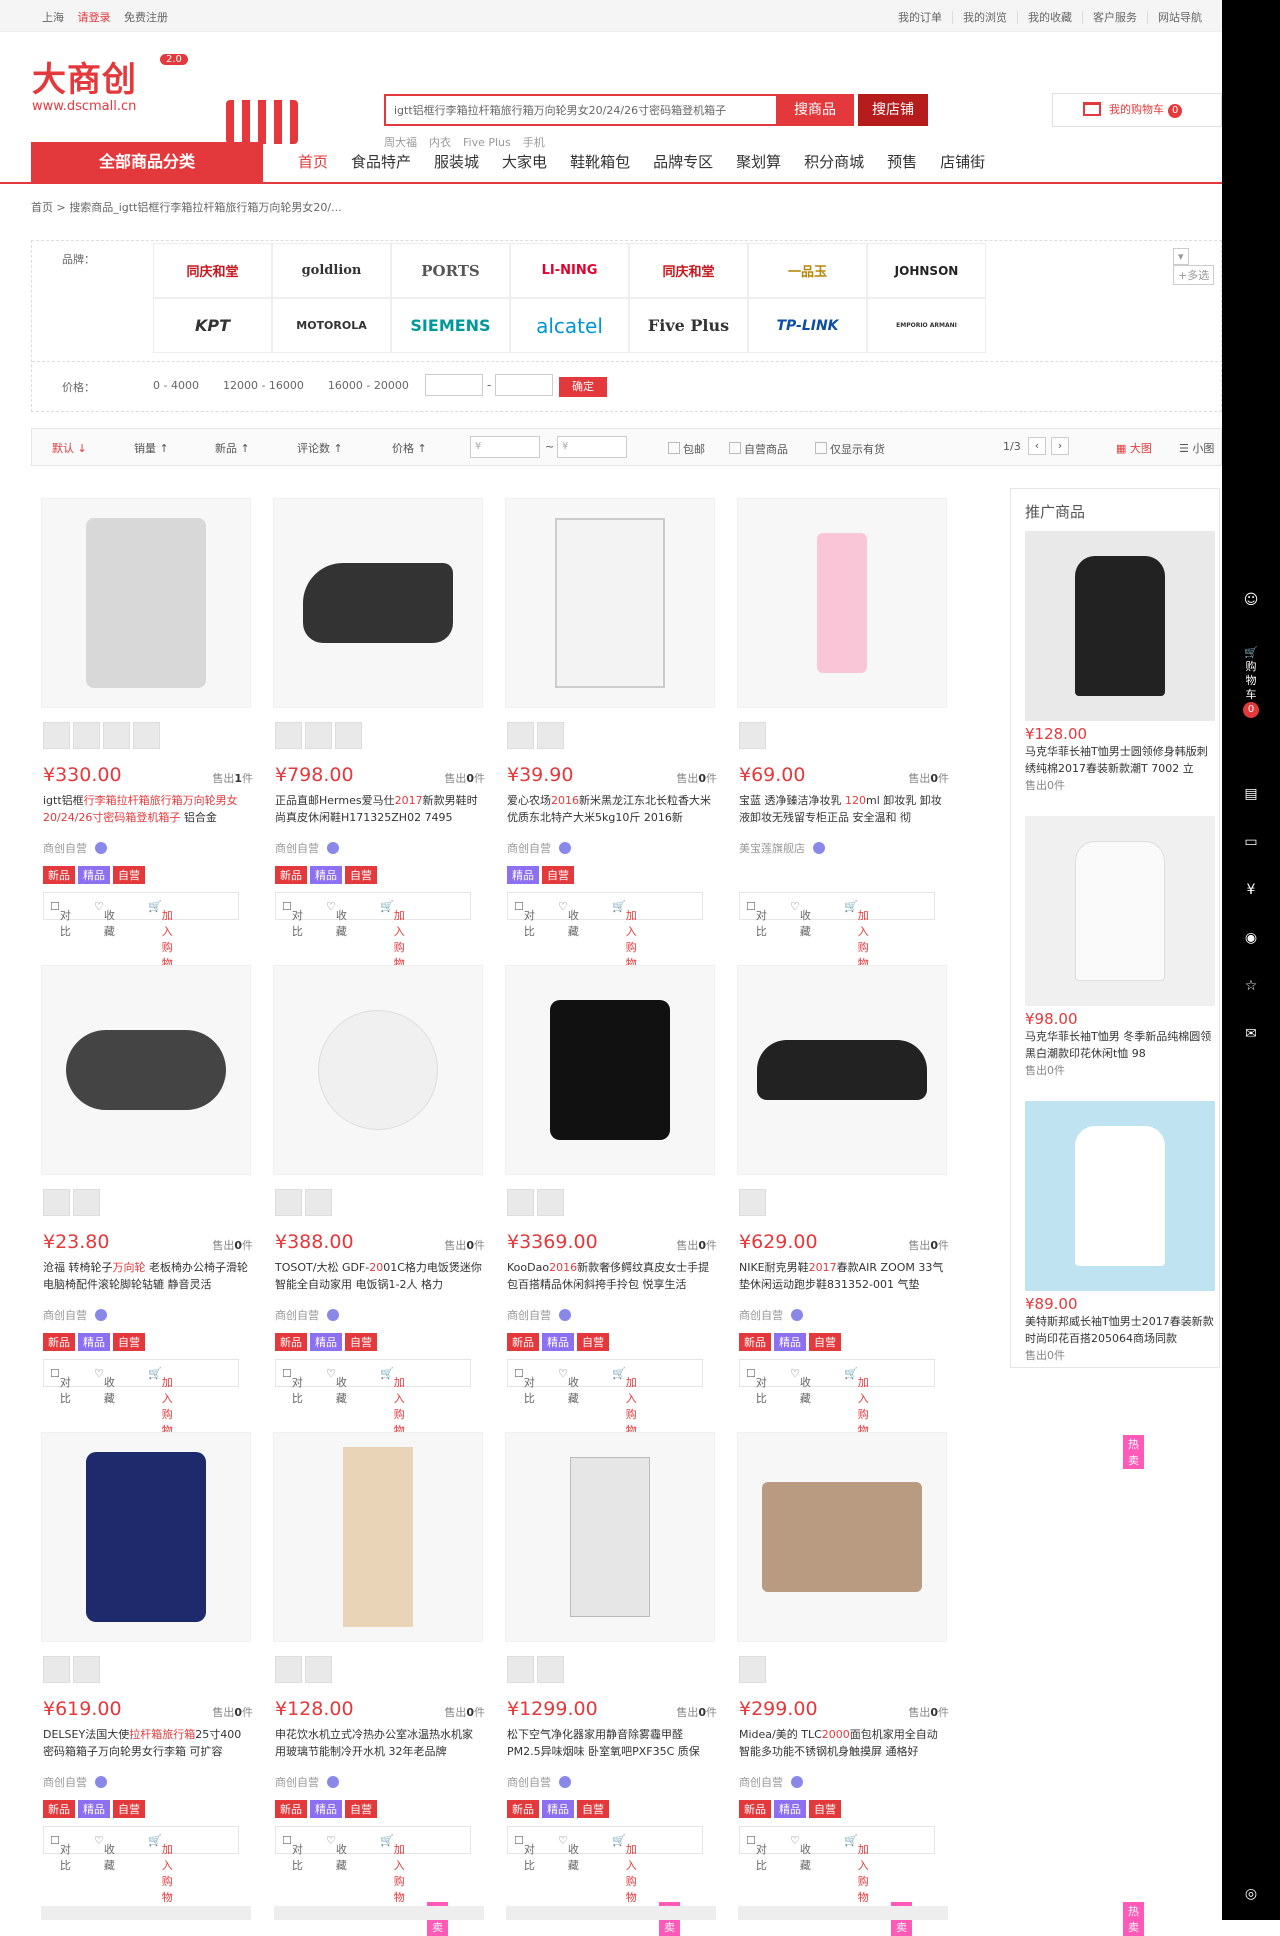 Image resolution: width=1280 pixels, height=1936 pixels. I want to click on site-nav-link: 网站导航, so click(1174, 17).